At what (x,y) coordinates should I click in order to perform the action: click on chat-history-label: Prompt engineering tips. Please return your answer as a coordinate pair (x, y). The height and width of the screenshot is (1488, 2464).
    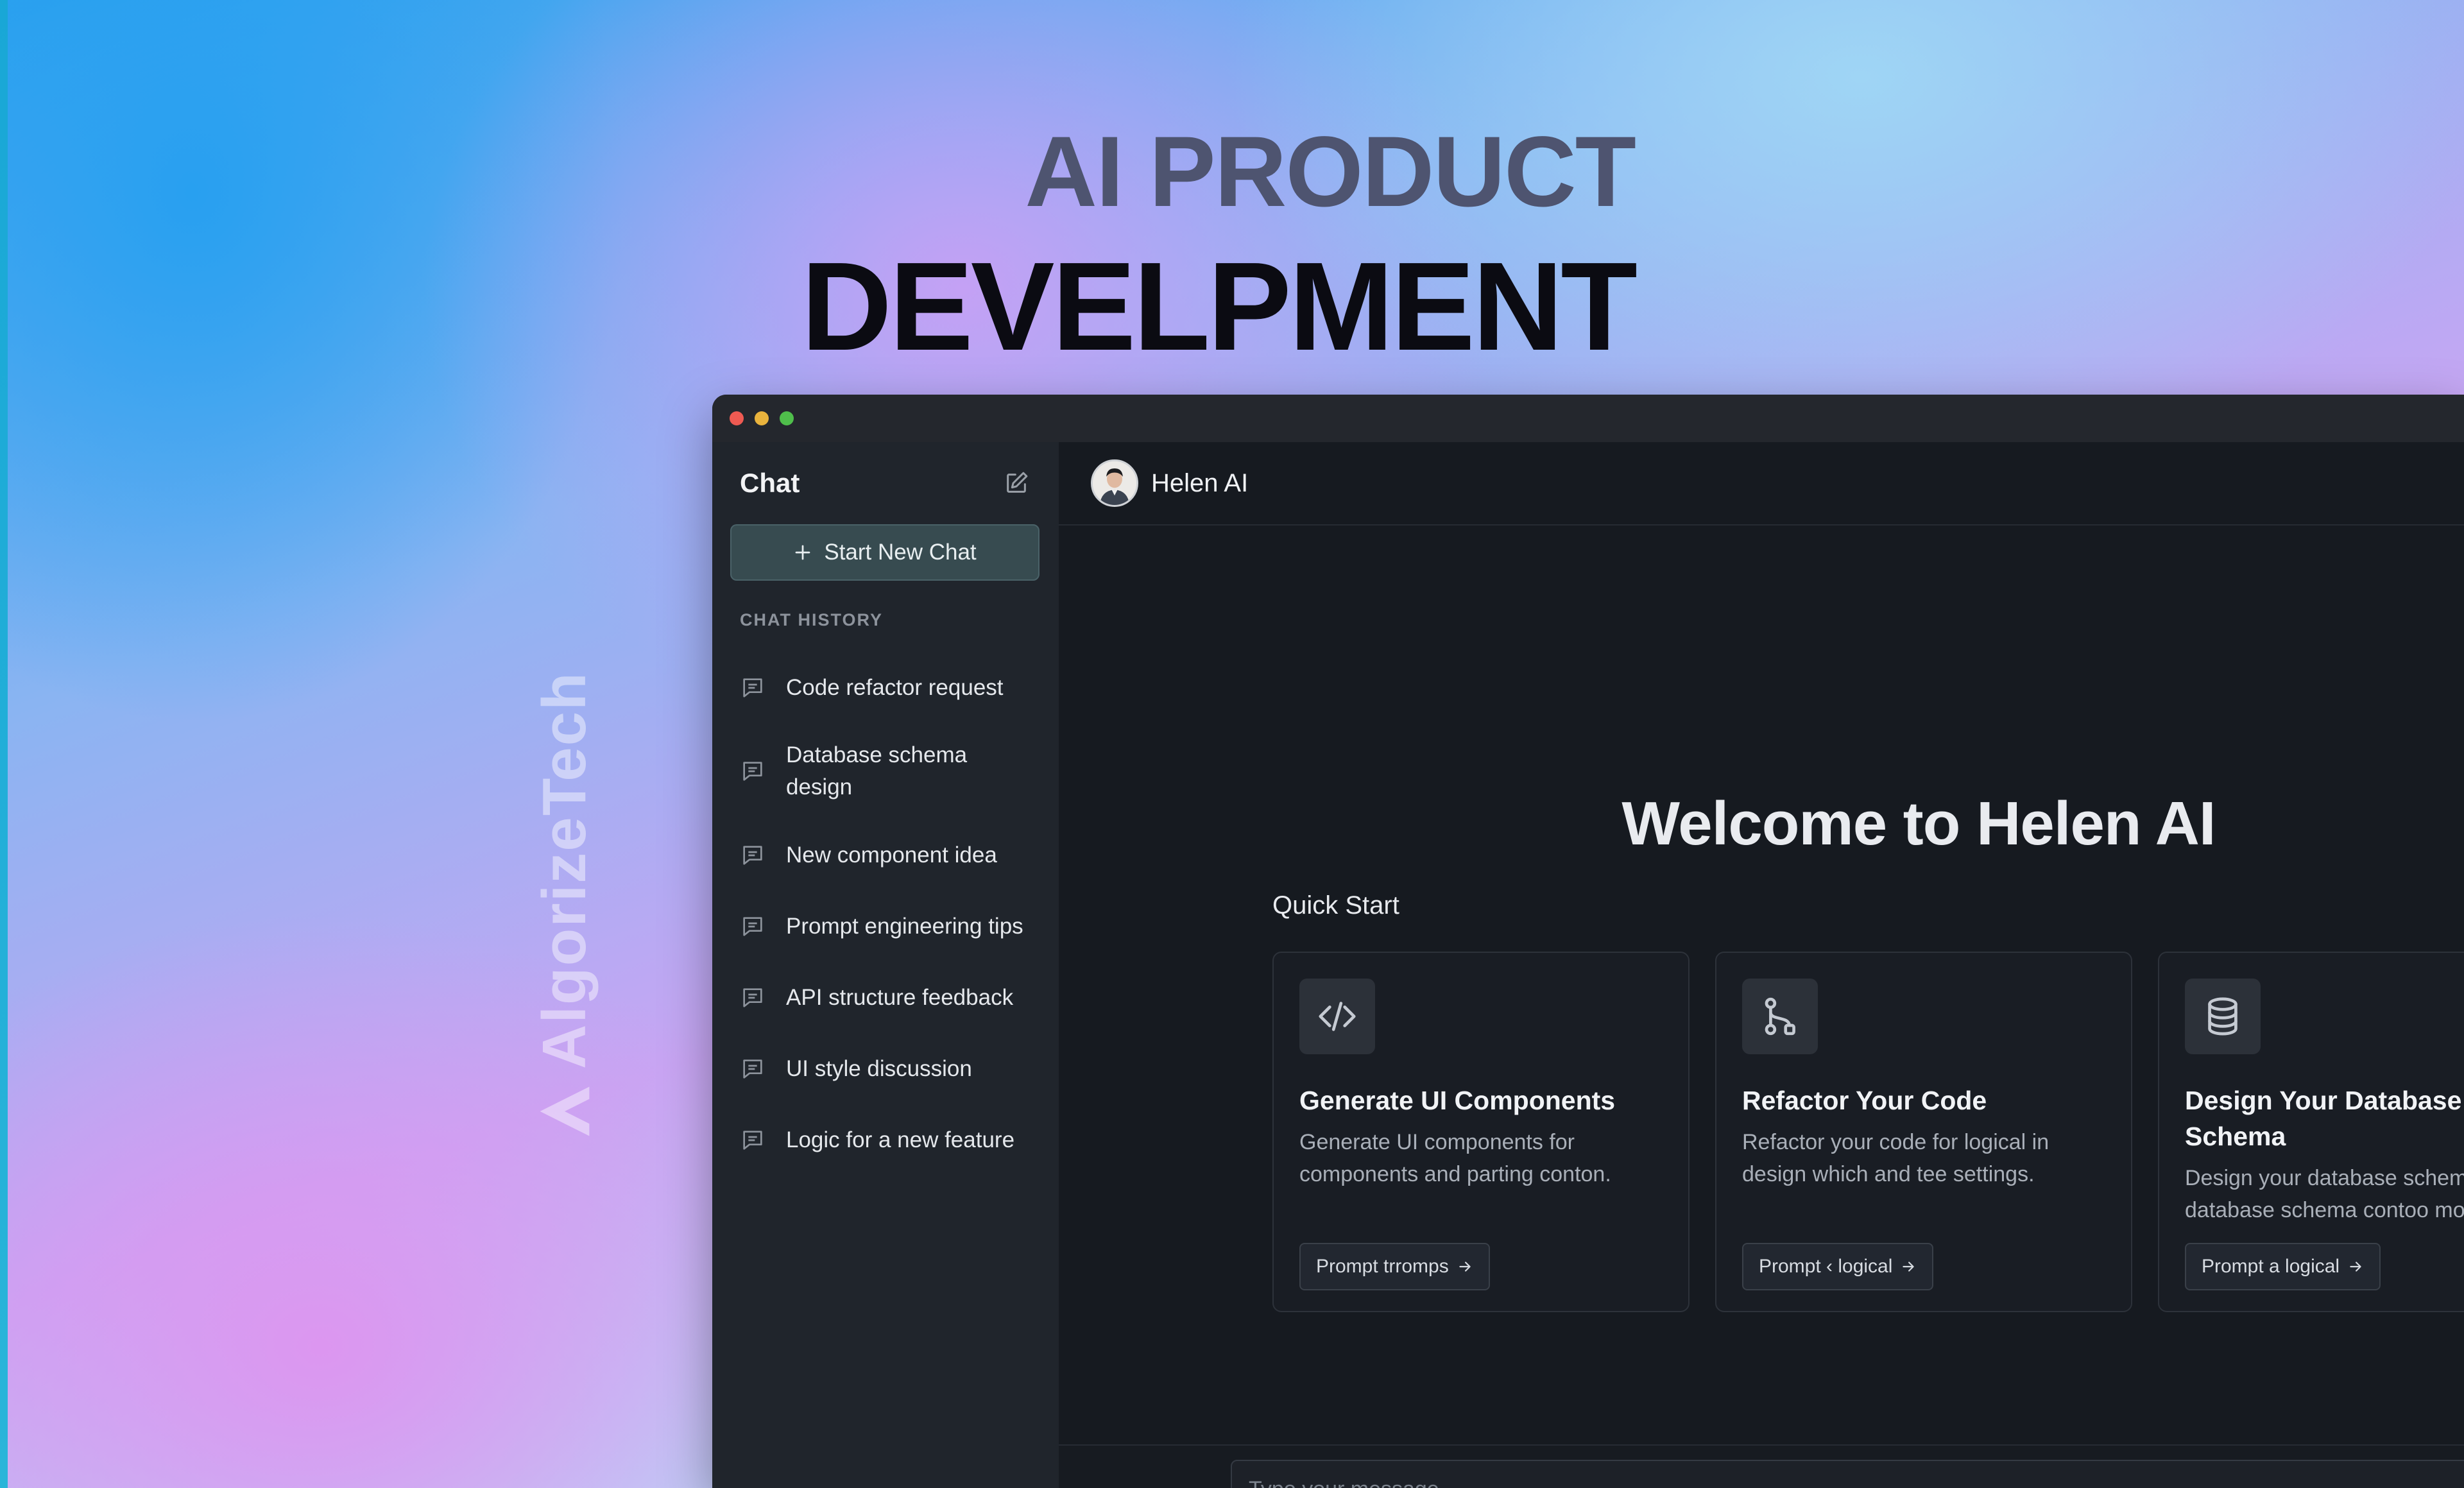
    Looking at the image, I should click on (904, 926).